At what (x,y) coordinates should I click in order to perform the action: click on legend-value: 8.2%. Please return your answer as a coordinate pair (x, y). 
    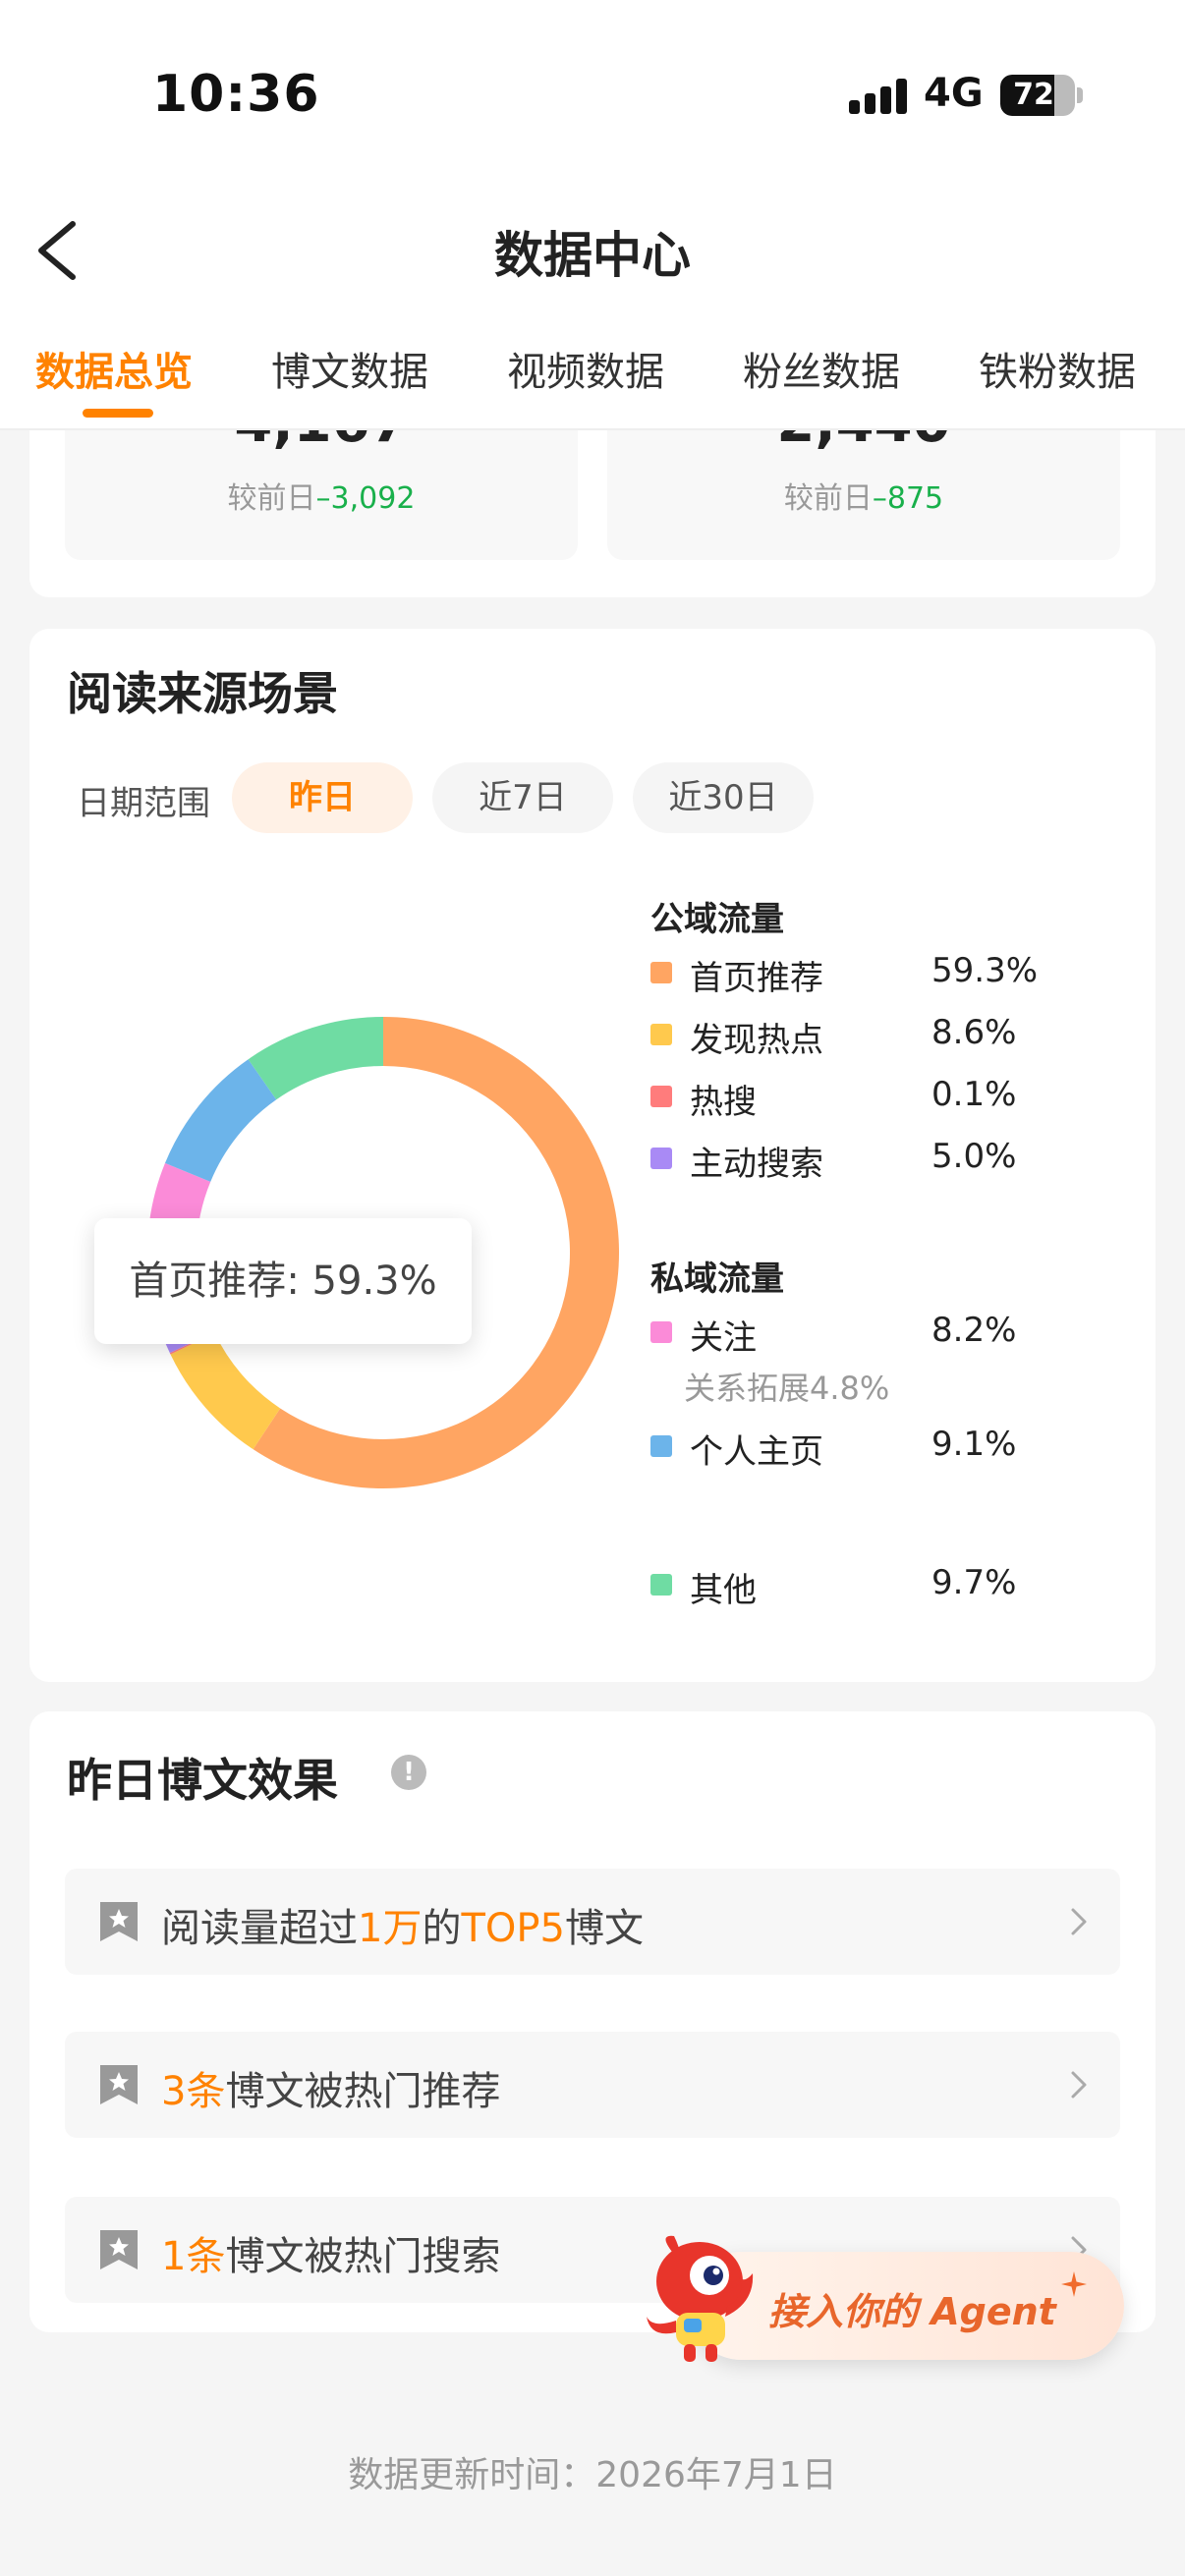
    Looking at the image, I should click on (974, 1330).